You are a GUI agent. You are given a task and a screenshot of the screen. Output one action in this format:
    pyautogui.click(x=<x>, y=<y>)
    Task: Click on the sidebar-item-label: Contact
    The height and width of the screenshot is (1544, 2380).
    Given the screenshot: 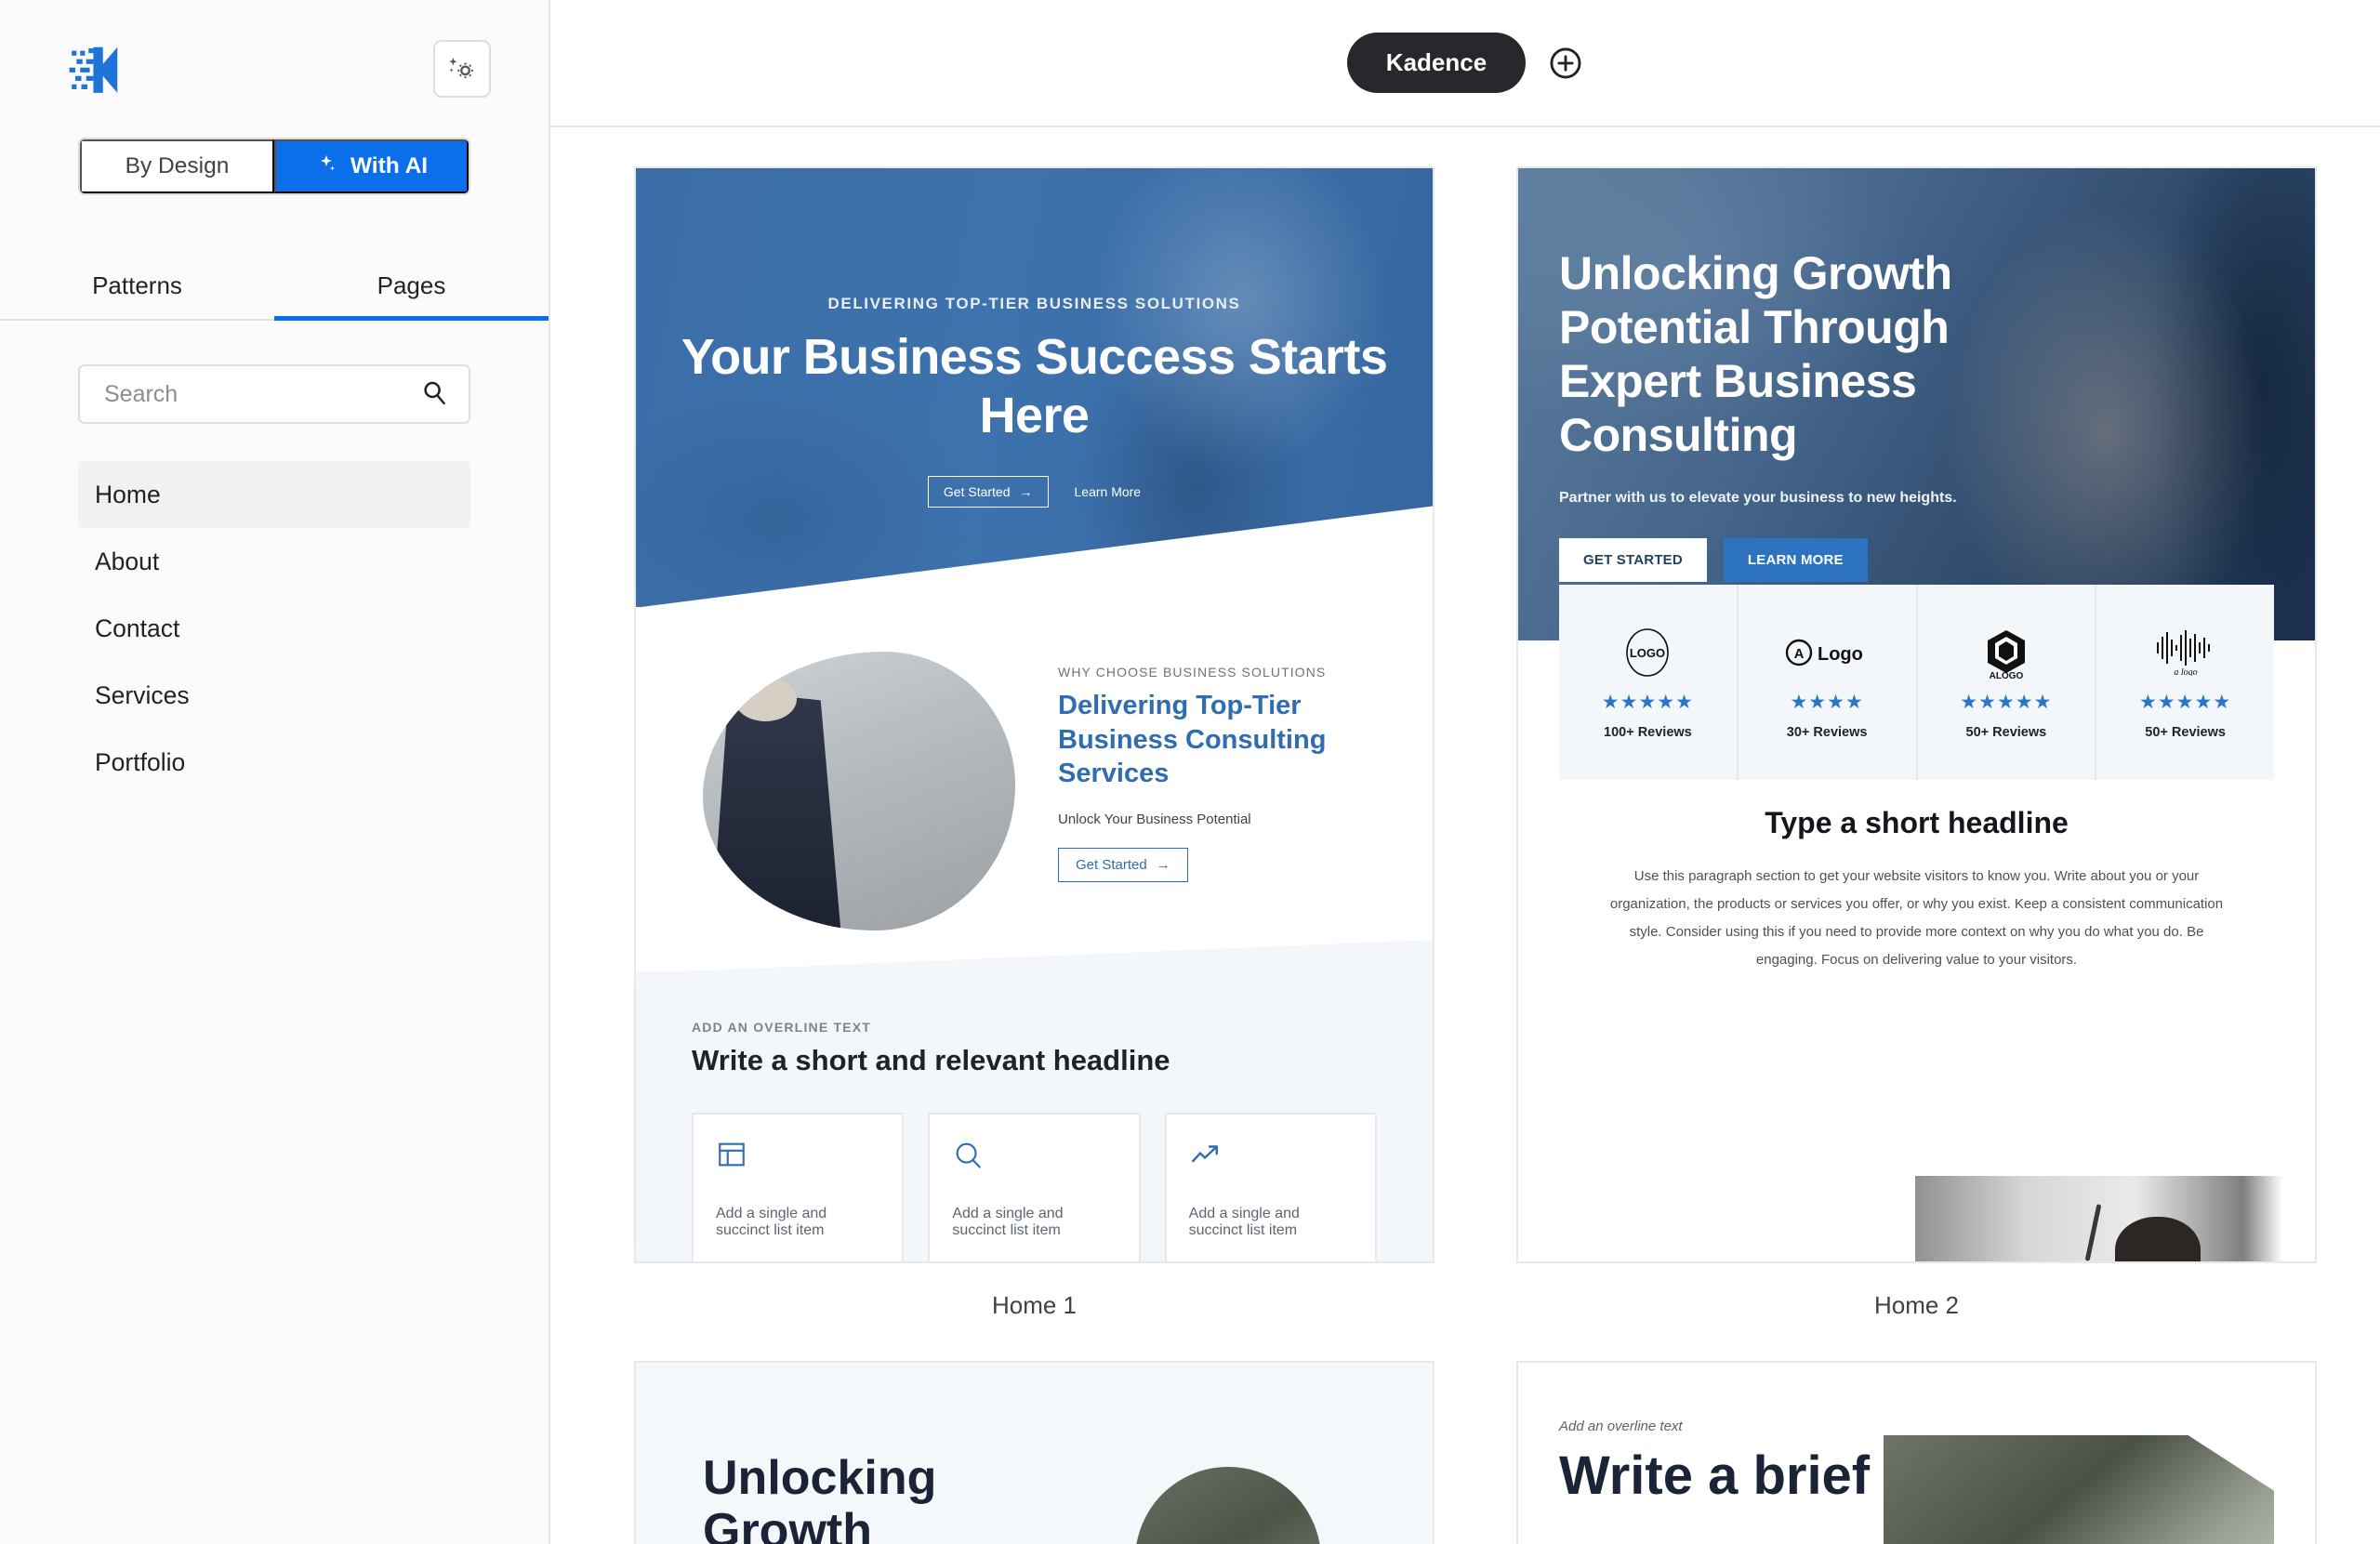 What is the action you would take?
    pyautogui.click(x=137, y=628)
    